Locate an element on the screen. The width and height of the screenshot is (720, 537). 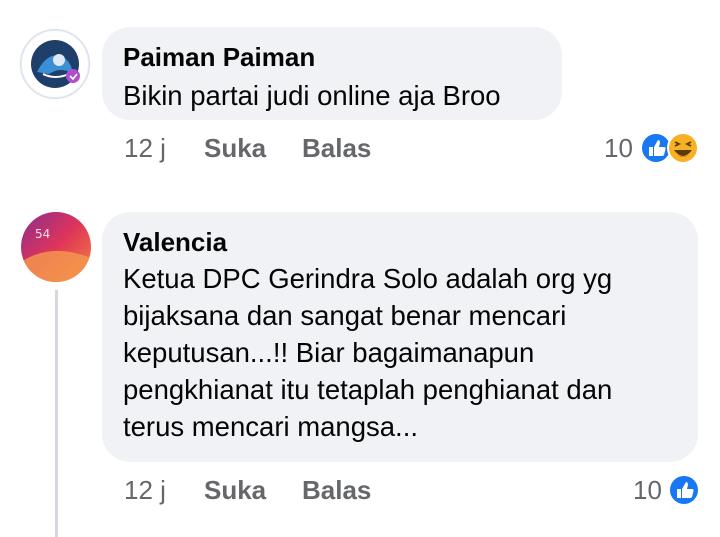
avatar-paiman is located at coordinates (55, 64).